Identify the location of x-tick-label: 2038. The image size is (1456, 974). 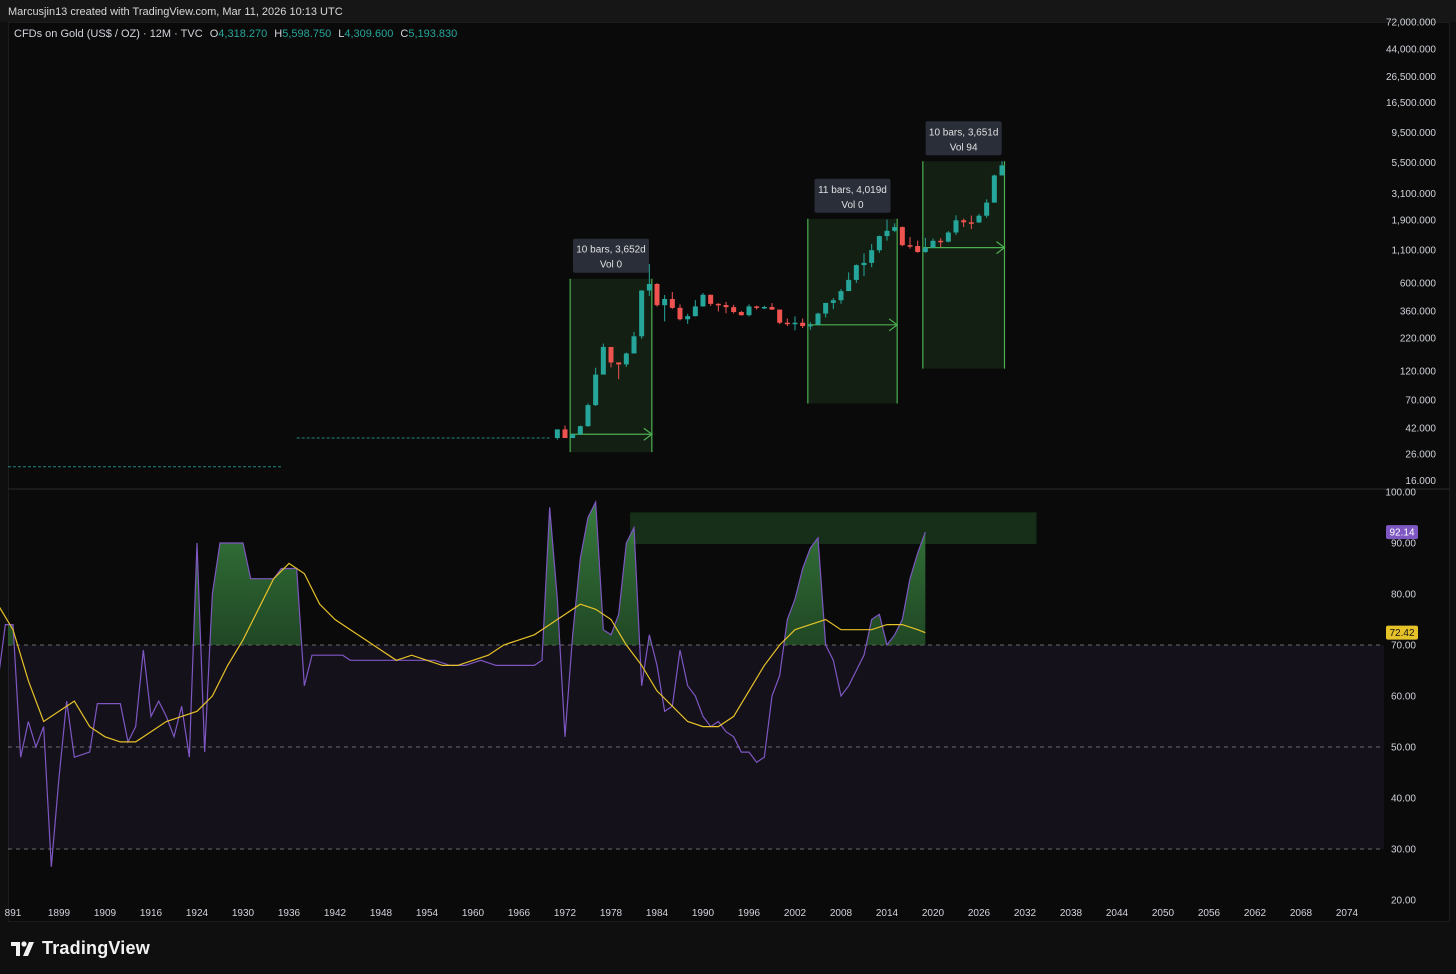
(1071, 913).